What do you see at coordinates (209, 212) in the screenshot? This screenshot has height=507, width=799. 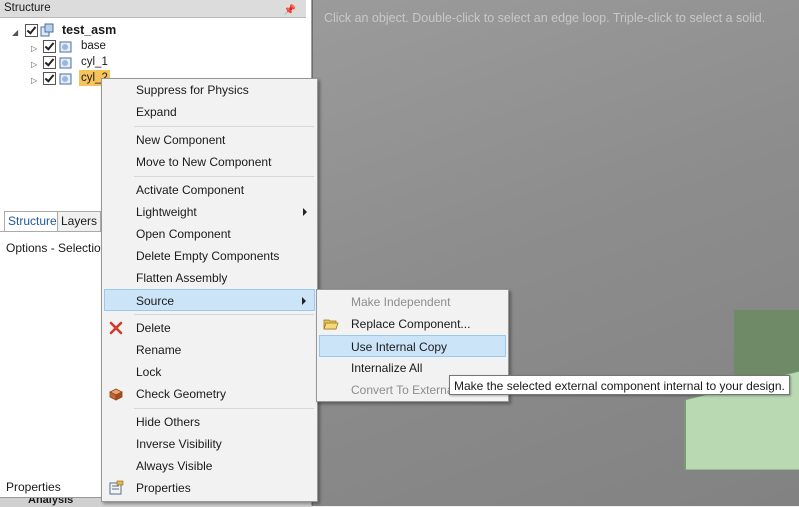 I see `menu-item-lightweight: Lightweight` at bounding box center [209, 212].